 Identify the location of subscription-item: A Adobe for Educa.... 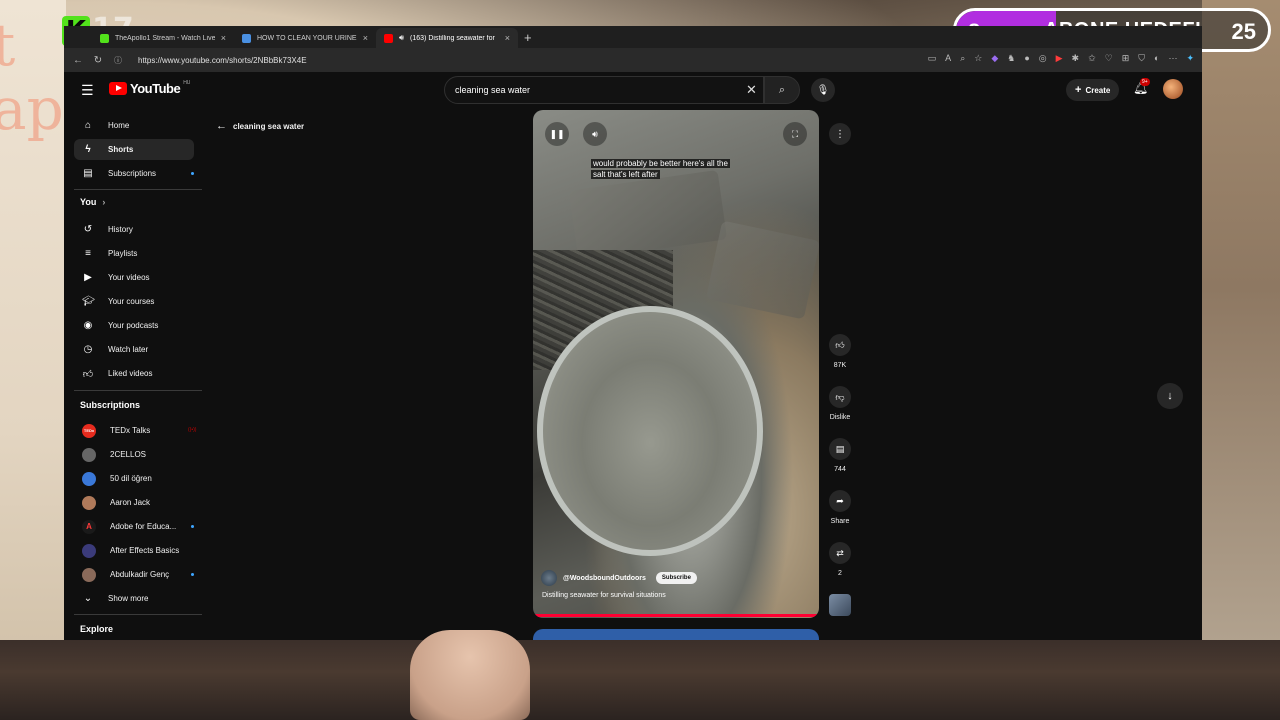
(134, 526).